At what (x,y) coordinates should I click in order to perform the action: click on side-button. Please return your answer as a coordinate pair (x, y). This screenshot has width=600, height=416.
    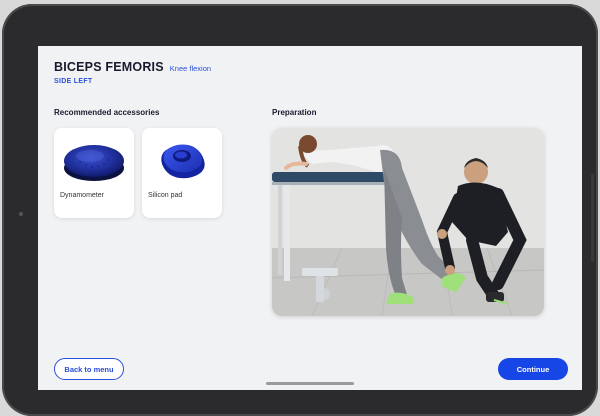
    Looking at the image, I should click on (592, 218).